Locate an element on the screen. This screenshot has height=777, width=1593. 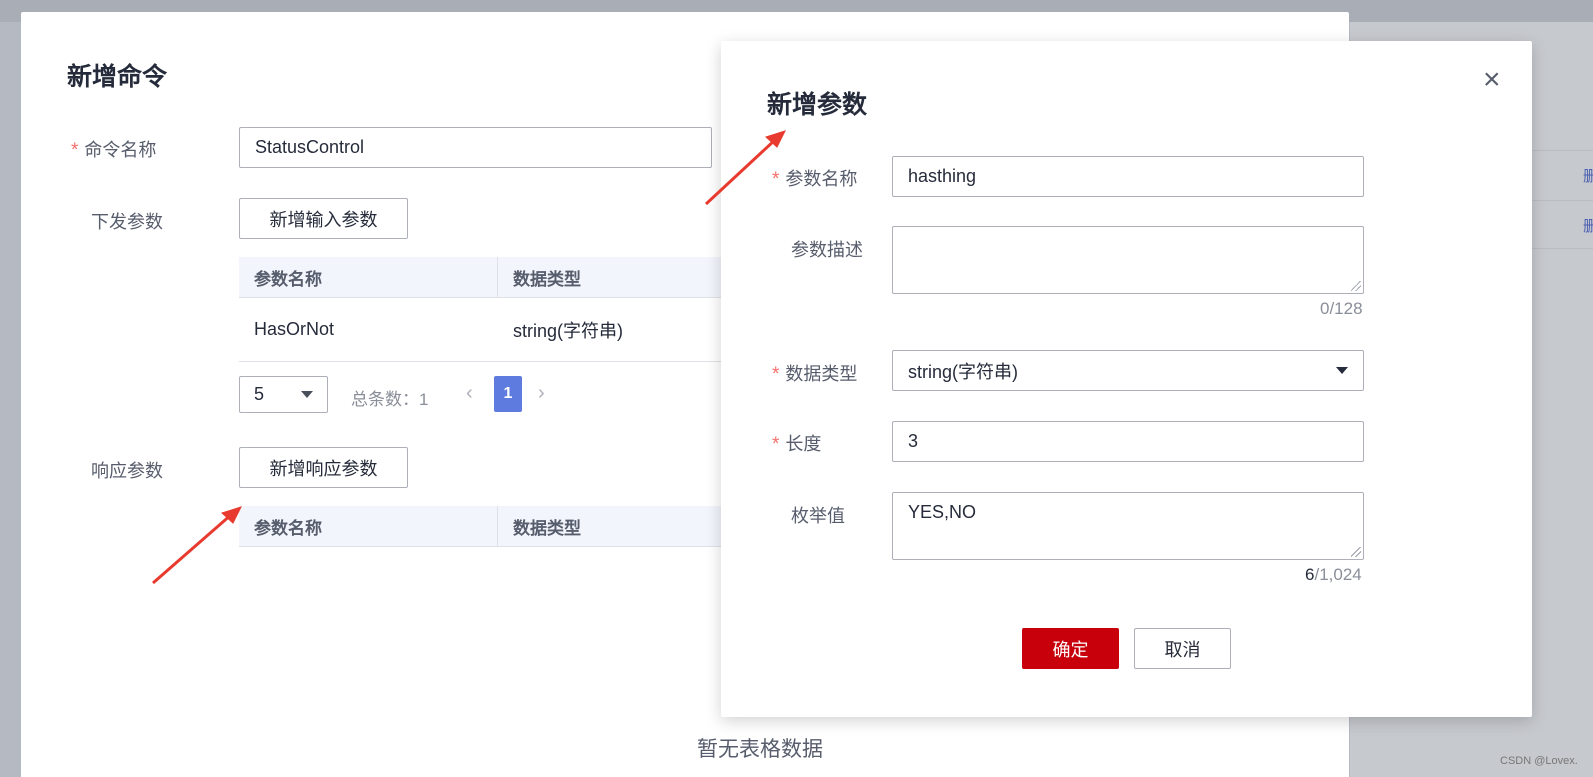
annotation-arrow-left is located at coordinates (197, 545).